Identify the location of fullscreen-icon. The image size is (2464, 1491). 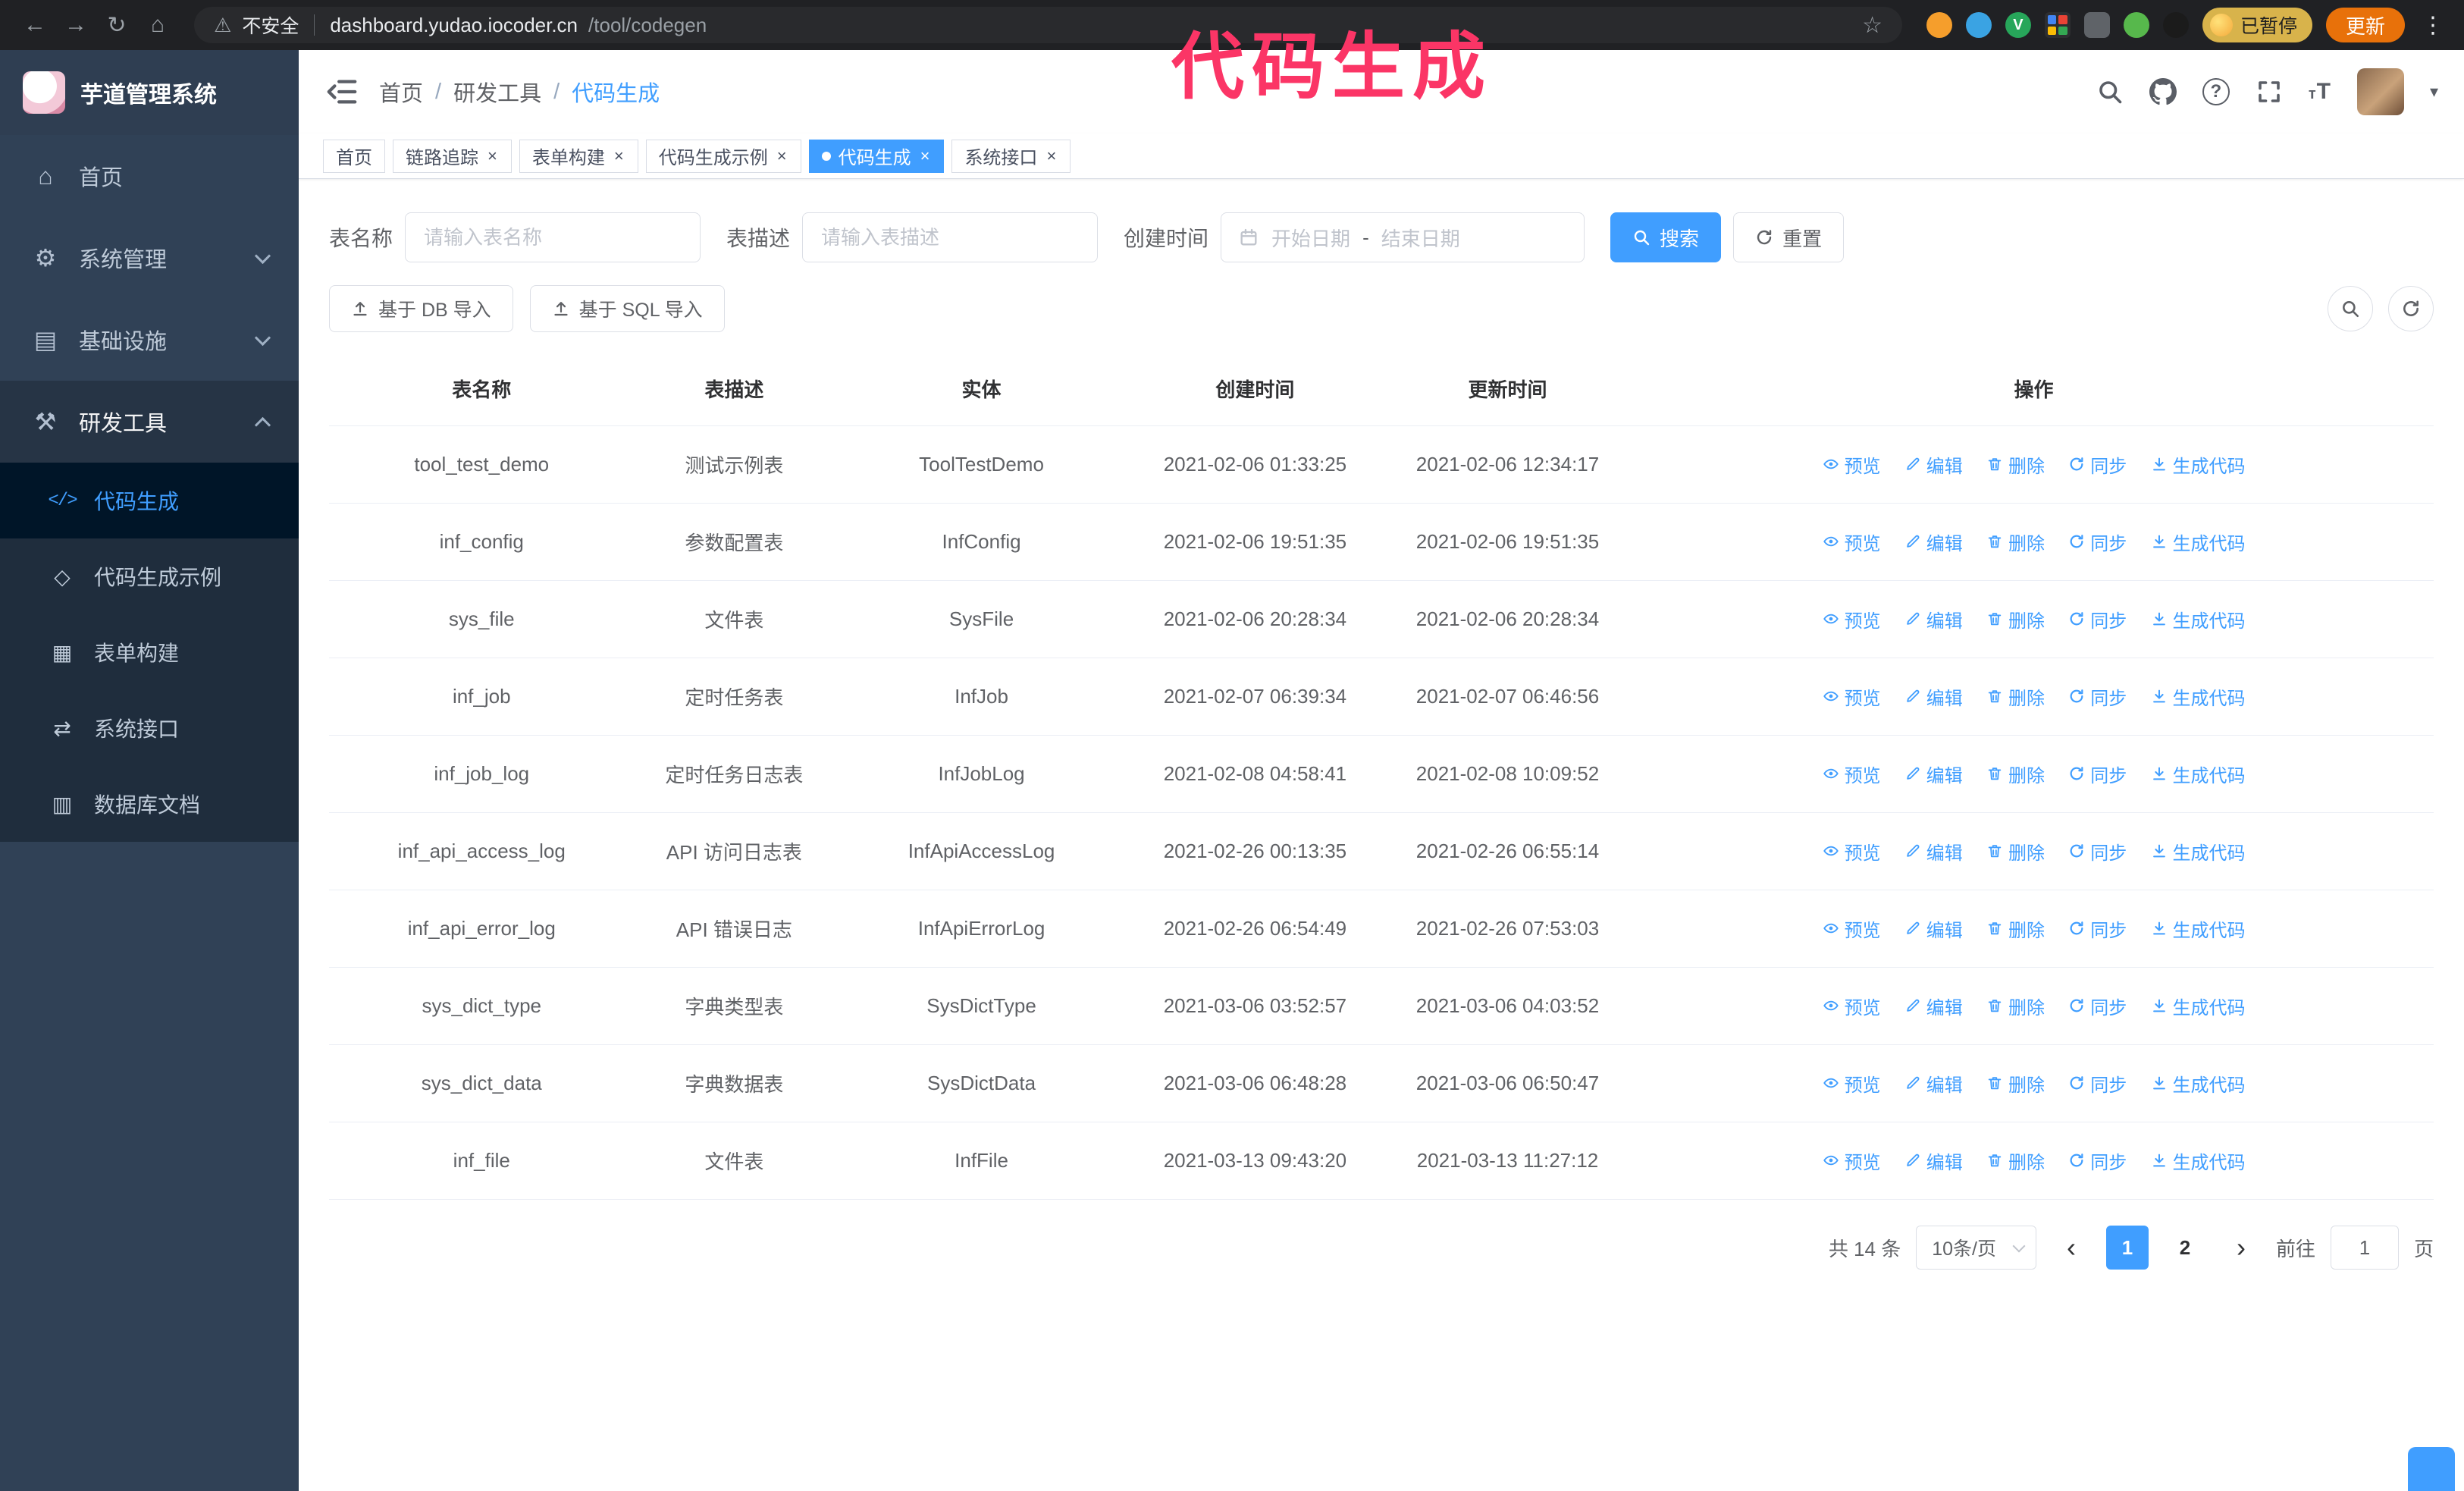
(2270, 91).